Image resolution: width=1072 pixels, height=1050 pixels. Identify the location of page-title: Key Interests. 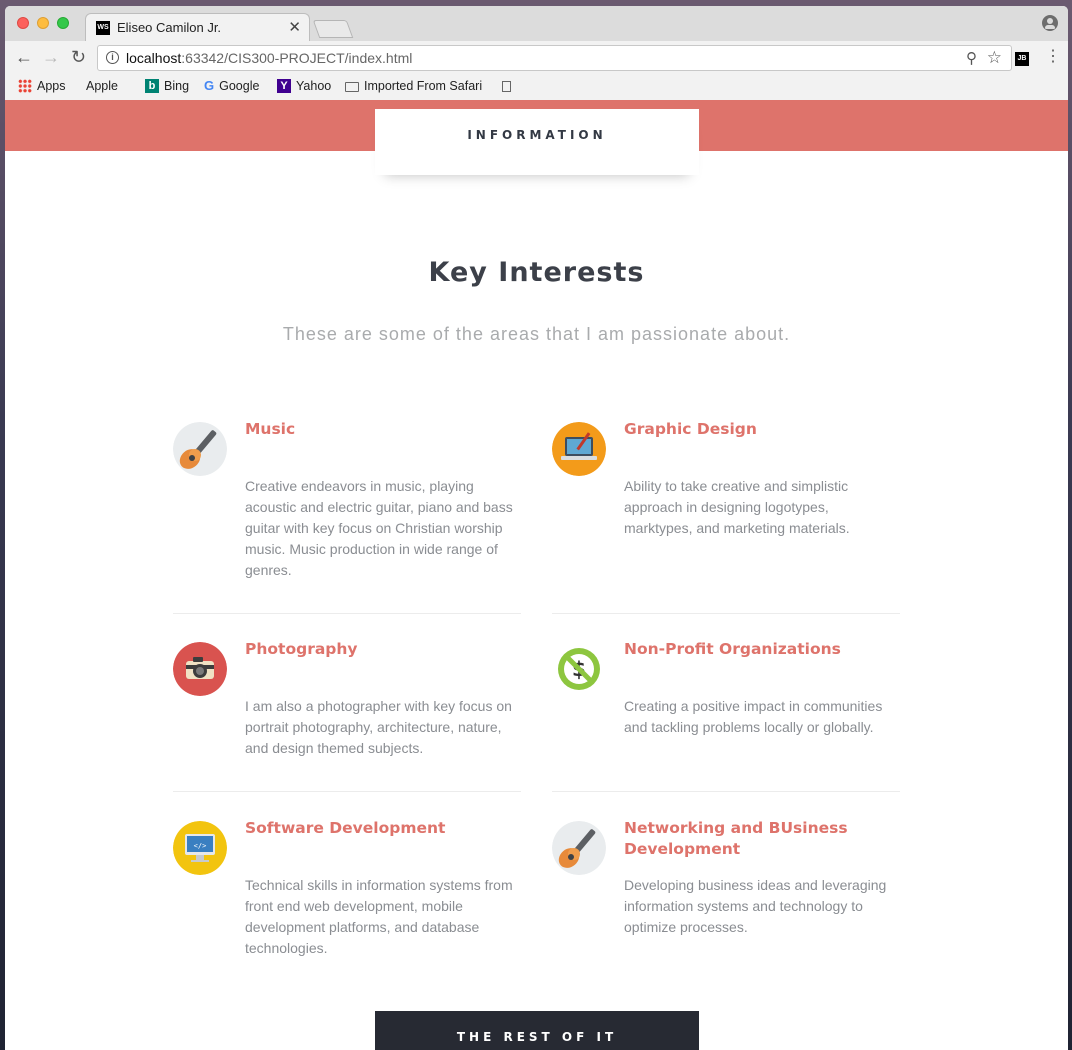
(536, 272).